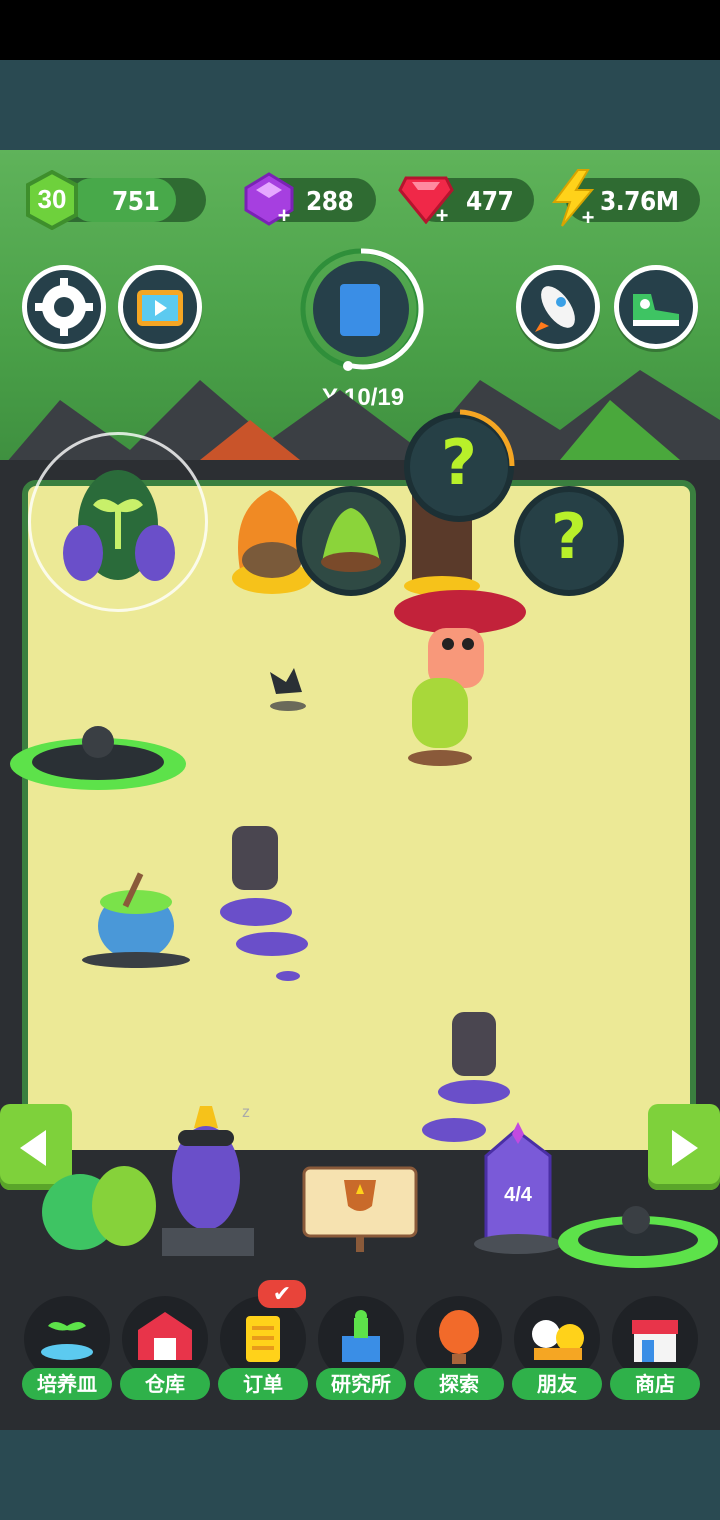 This screenshot has height=1520, width=720. What do you see at coordinates (459, 1384) in the screenshot?
I see `nav-label: 探索` at bounding box center [459, 1384].